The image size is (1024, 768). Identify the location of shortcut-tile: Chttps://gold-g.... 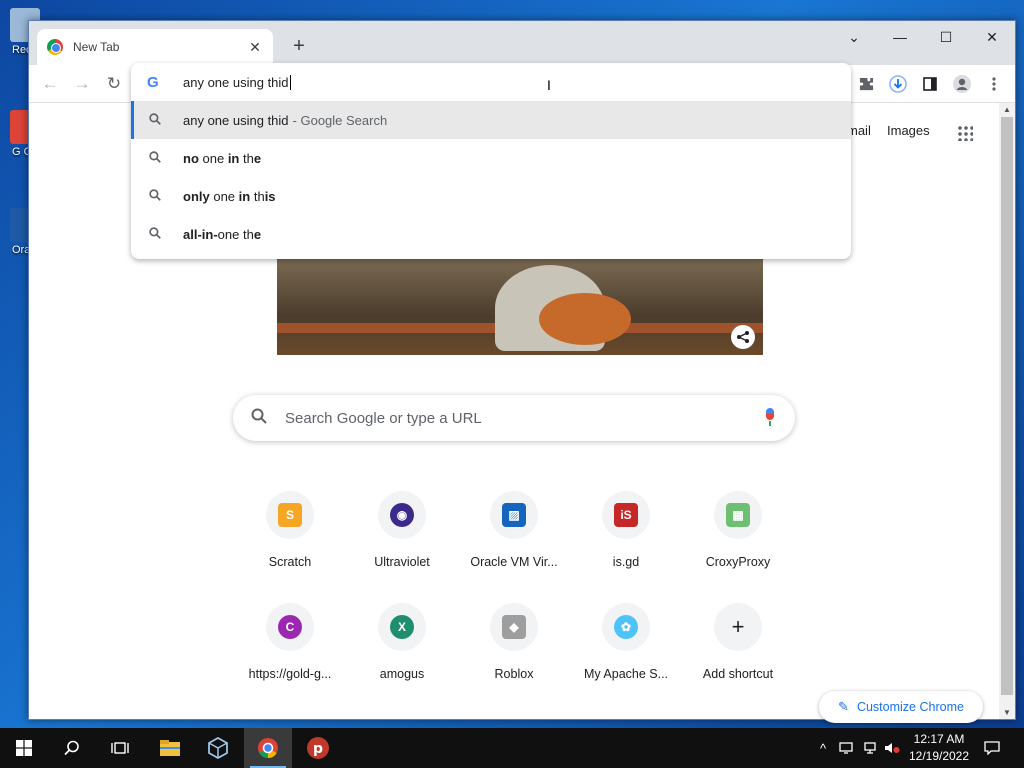
(290, 642).